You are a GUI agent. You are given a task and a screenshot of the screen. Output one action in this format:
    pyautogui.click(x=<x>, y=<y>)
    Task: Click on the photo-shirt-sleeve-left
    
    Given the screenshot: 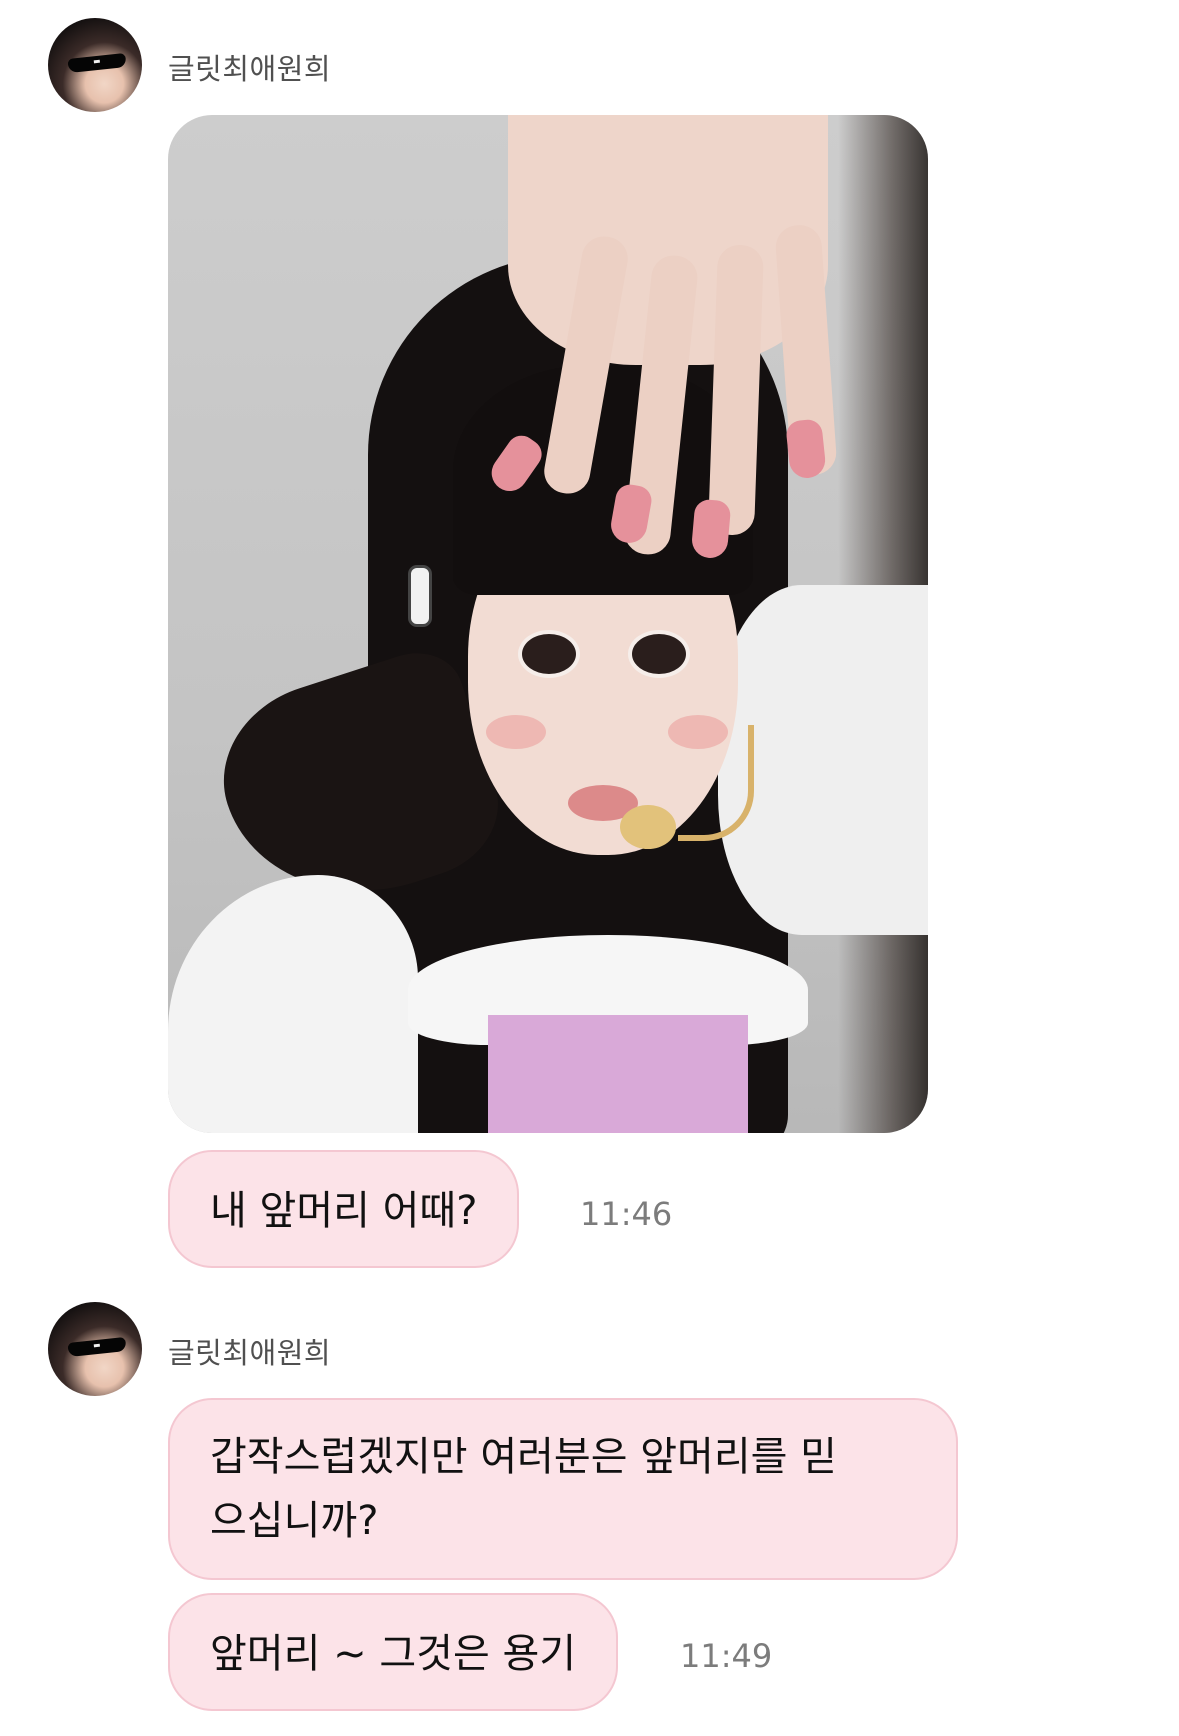 What is the action you would take?
    pyautogui.click(x=293, y=1004)
    